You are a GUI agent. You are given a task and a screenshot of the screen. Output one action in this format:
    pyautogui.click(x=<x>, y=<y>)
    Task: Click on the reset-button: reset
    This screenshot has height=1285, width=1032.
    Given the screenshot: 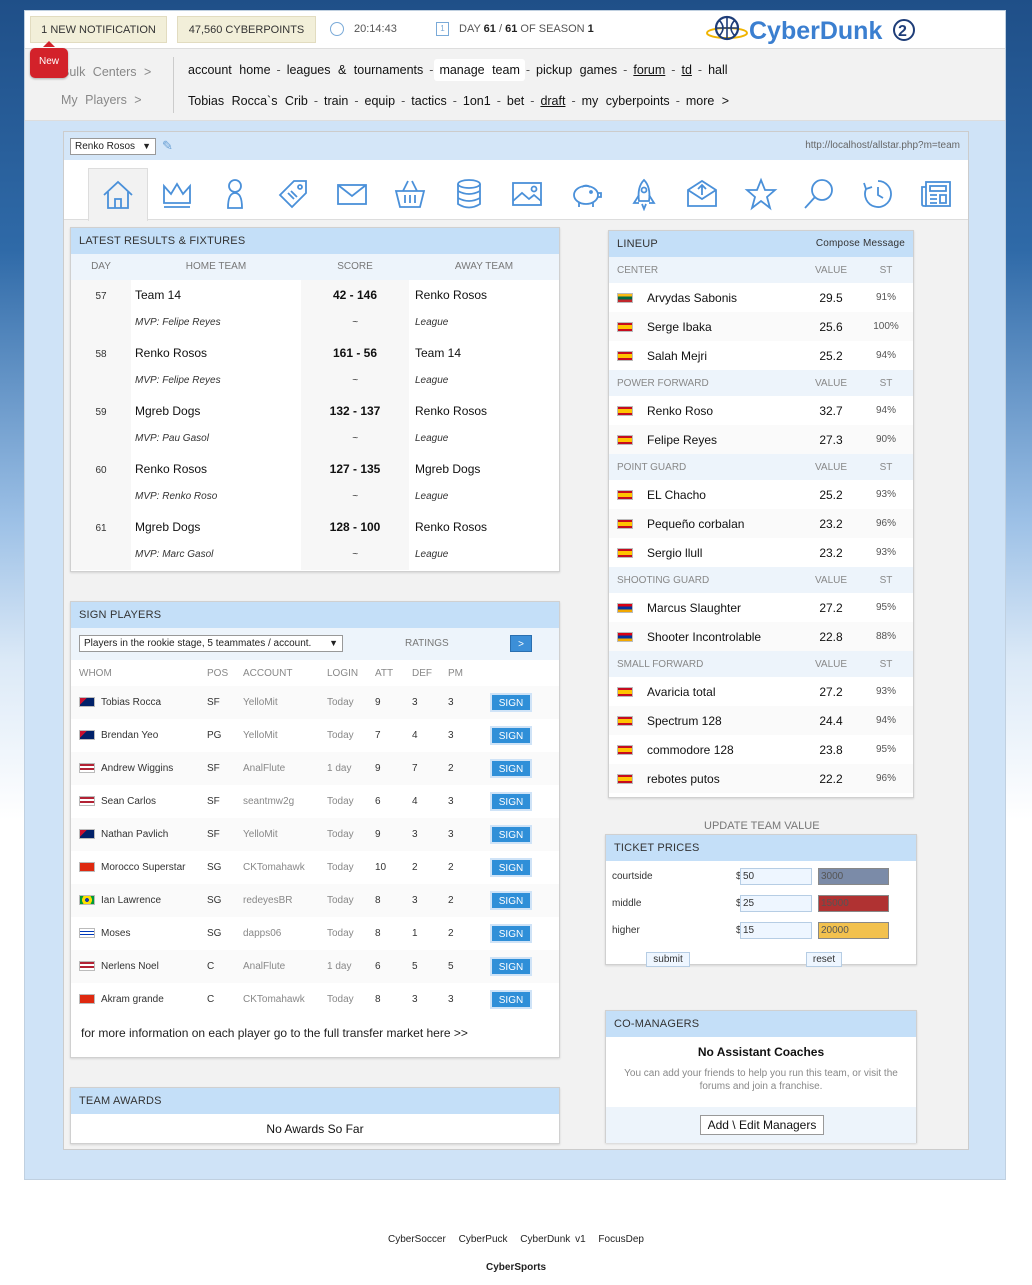 What is the action you would take?
    pyautogui.click(x=824, y=959)
    